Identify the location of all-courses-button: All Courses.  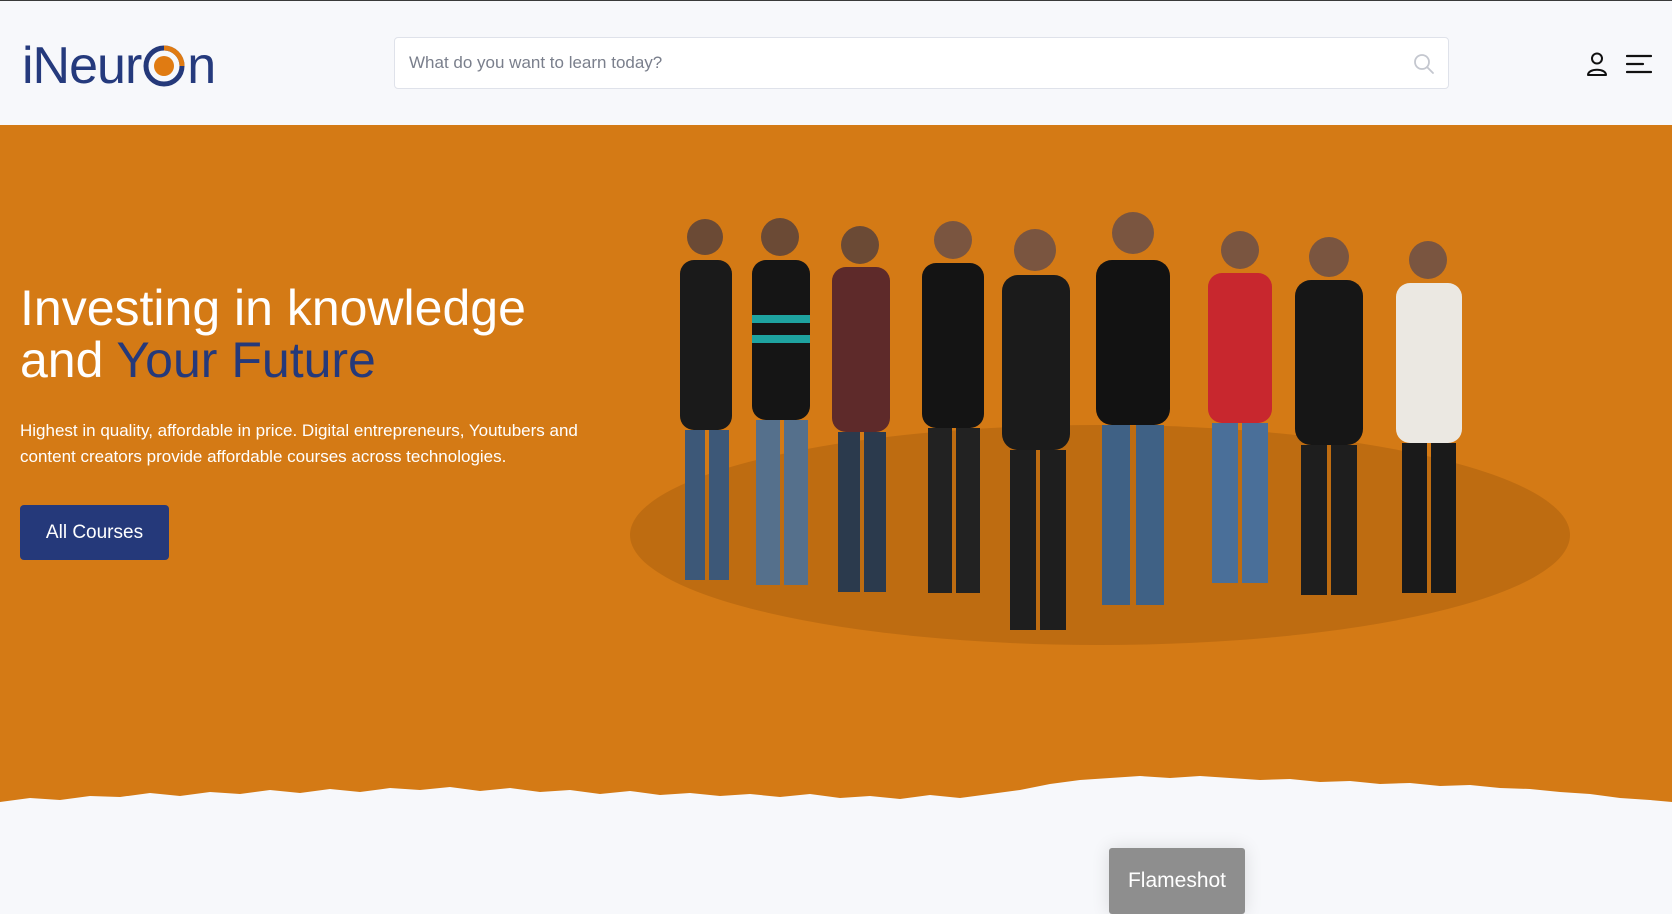
(94, 532).